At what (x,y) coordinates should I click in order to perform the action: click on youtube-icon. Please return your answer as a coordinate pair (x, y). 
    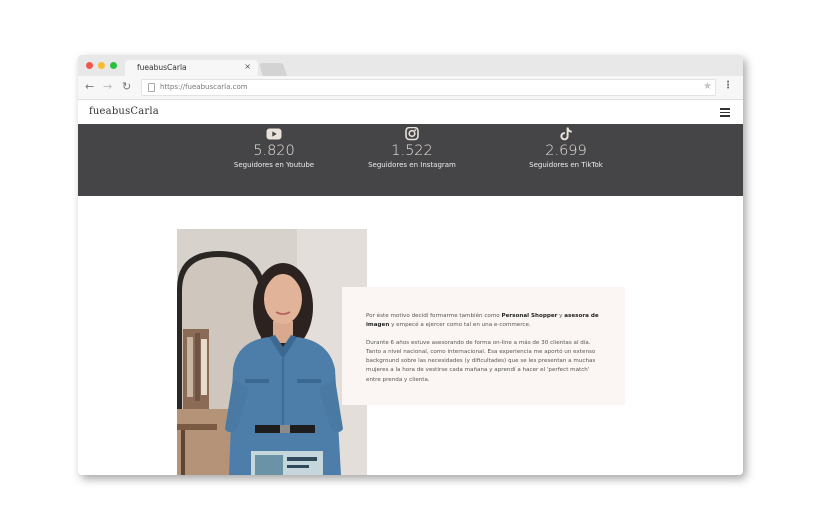
    Looking at the image, I should click on (274, 134).